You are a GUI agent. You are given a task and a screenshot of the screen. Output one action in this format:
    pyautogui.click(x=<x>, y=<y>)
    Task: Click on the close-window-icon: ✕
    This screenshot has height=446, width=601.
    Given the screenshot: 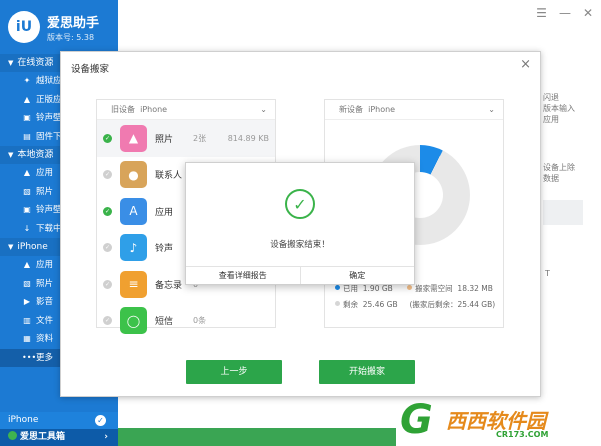 What is the action you would take?
    pyautogui.click(x=588, y=13)
    